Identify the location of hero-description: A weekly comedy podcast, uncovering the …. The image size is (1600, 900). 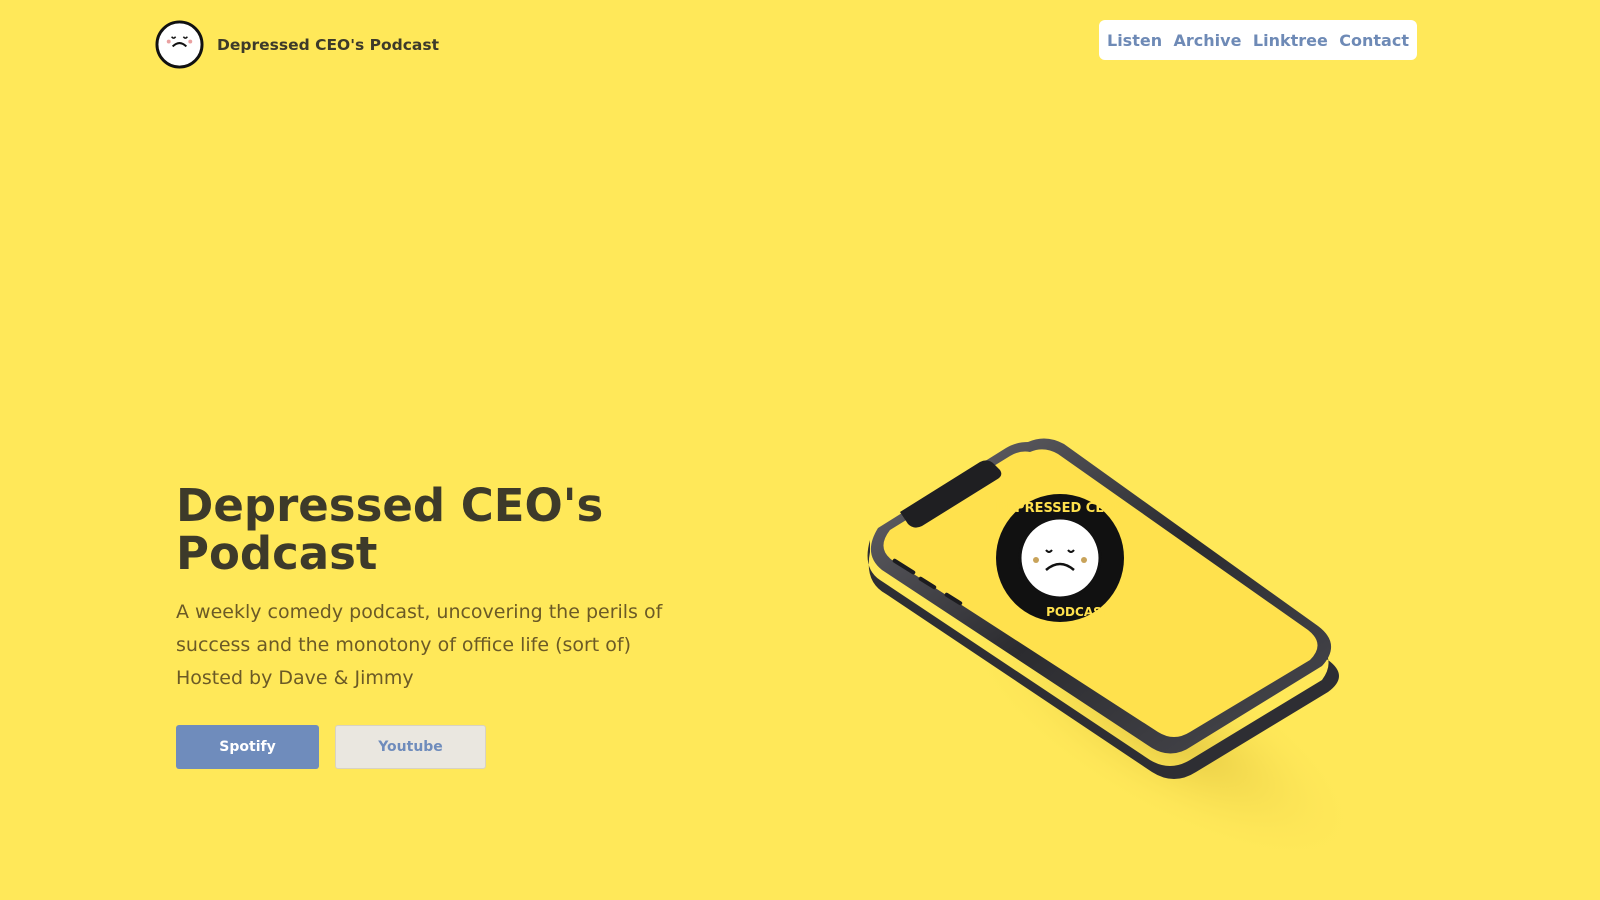
(419, 645).